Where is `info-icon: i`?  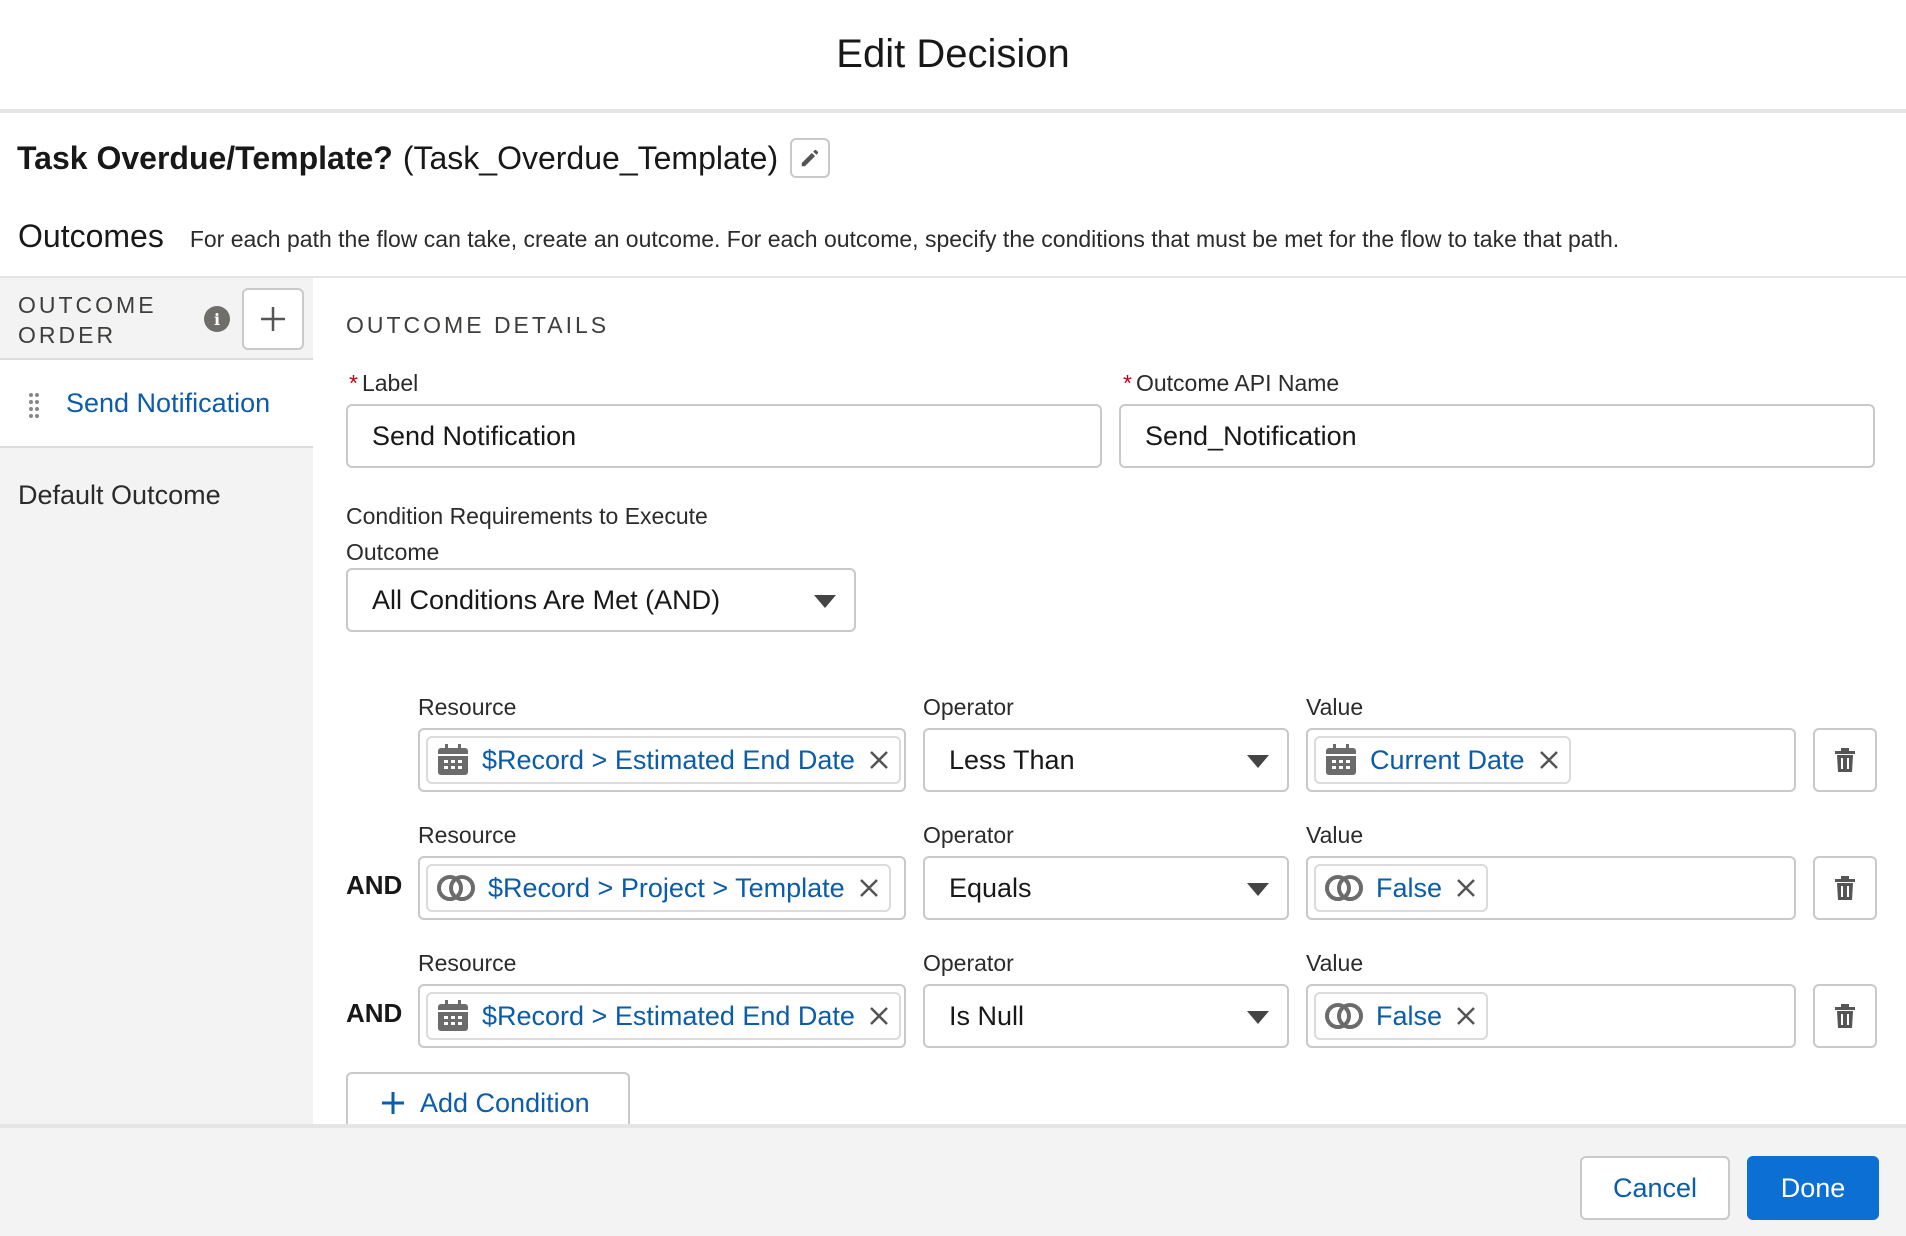
info-icon: i is located at coordinates (217, 319).